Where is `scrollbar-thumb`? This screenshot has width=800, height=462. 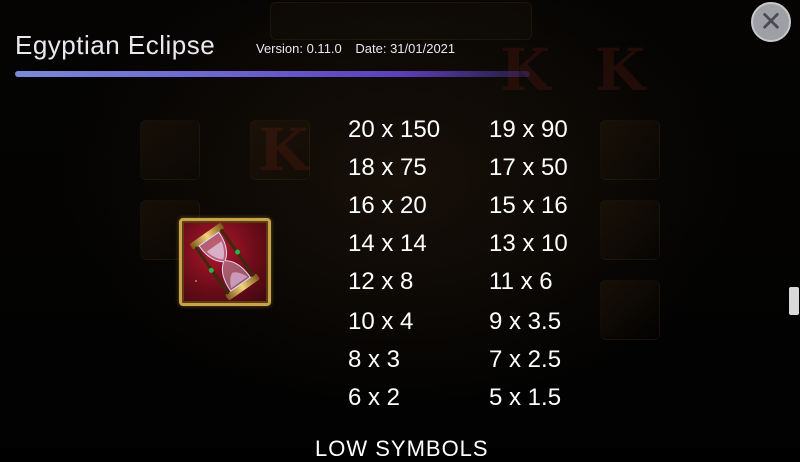
scrollbar-thumb is located at coordinates (794, 301).